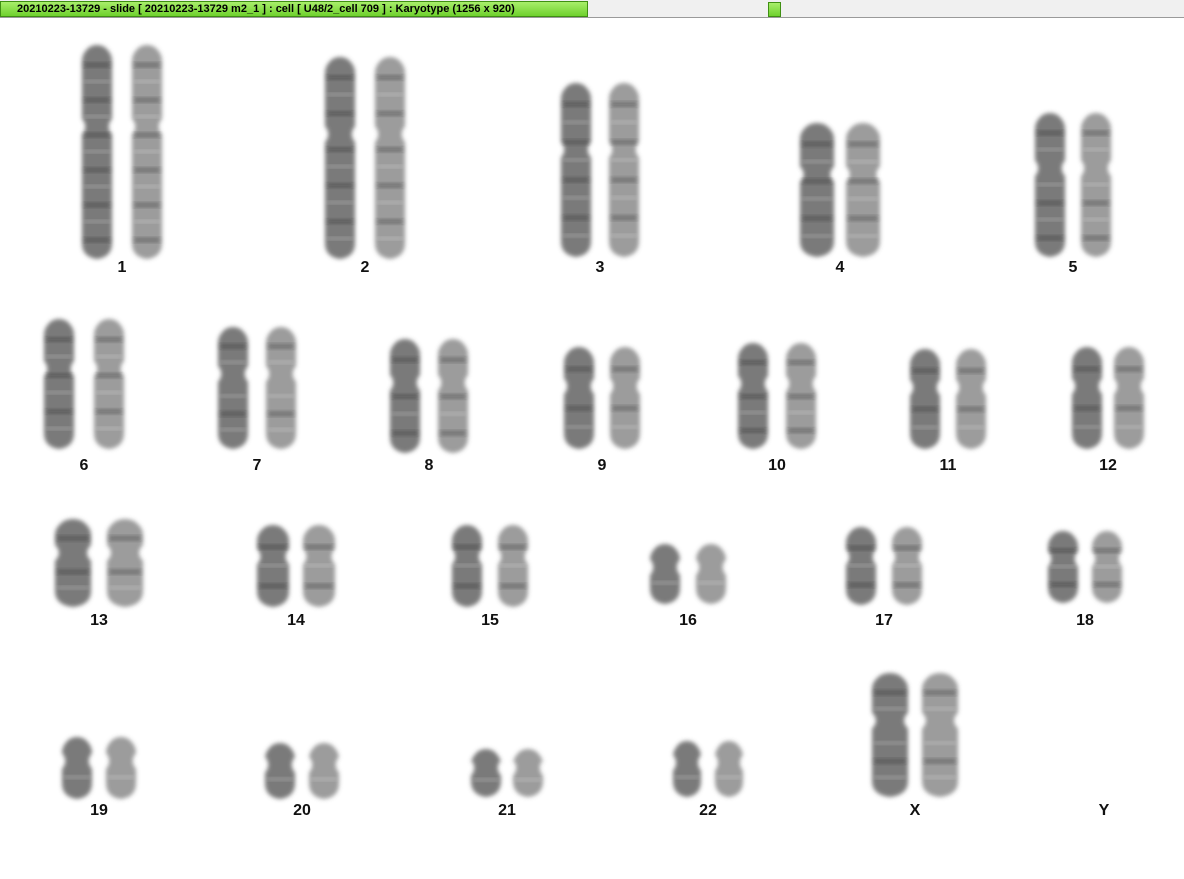 This screenshot has height=879, width=1184. Describe the element at coordinates (59, 384) in the screenshot. I see `chromosome-6-a` at that location.